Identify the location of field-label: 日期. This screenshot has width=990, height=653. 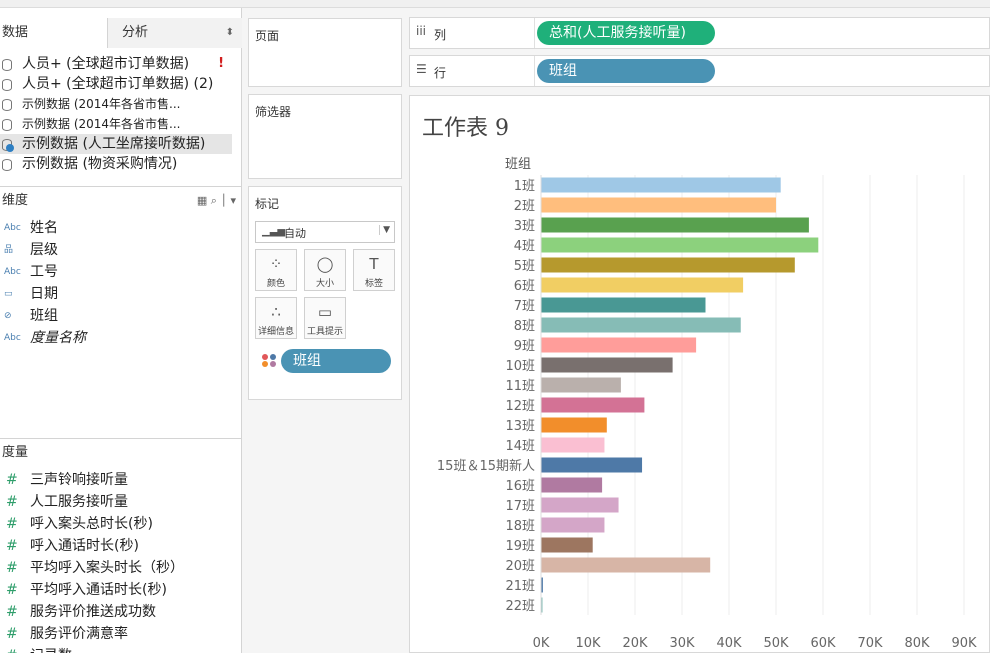
(44, 294).